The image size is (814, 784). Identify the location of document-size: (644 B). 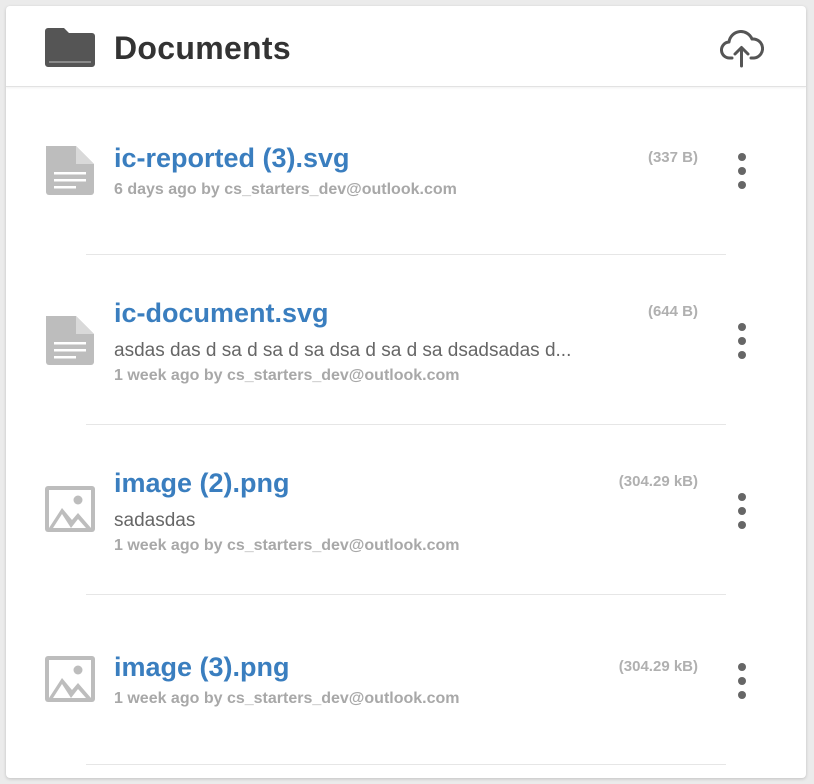
(672, 311).